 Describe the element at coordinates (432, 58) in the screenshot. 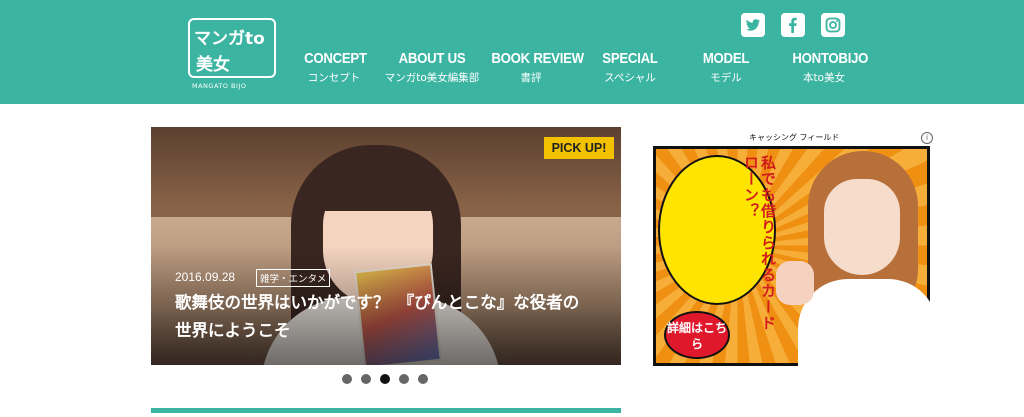

I see `nav-label-en: ABOUT US` at that location.